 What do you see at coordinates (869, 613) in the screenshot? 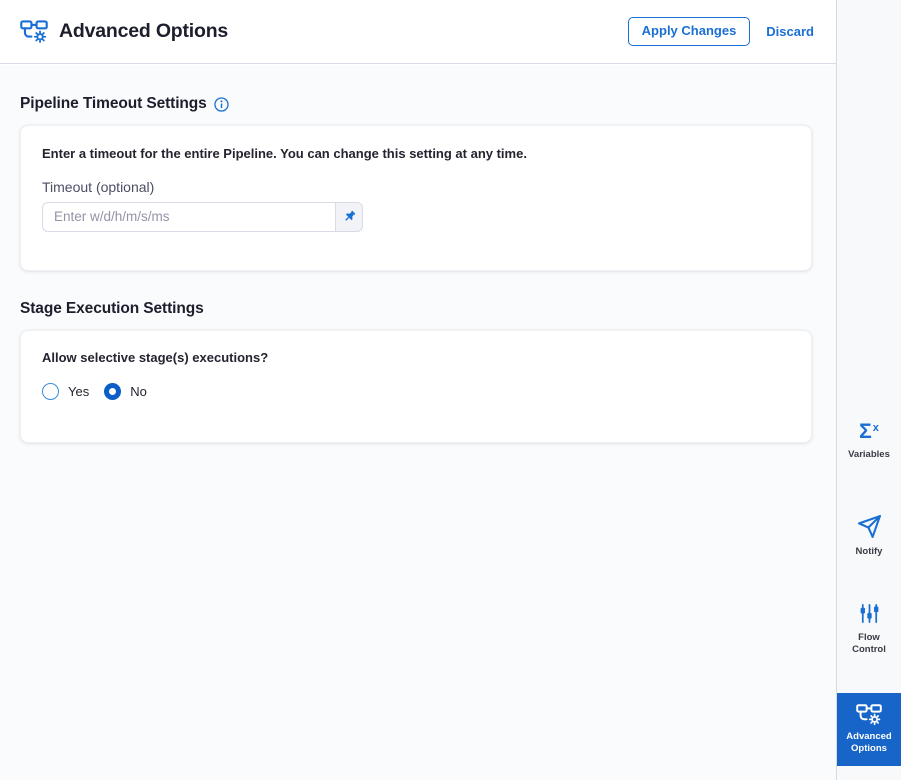
I see `sliders-icon` at bounding box center [869, 613].